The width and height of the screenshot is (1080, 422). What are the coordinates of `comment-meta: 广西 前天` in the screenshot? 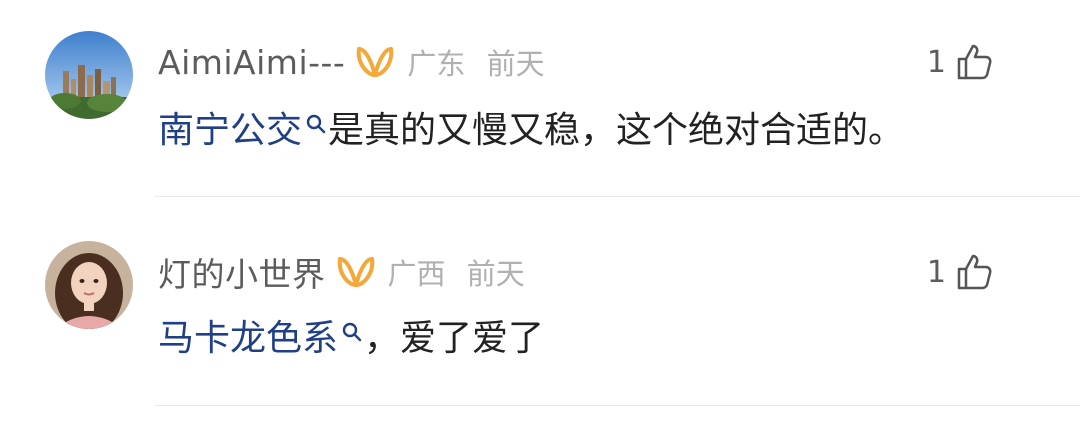 It's located at (456, 272).